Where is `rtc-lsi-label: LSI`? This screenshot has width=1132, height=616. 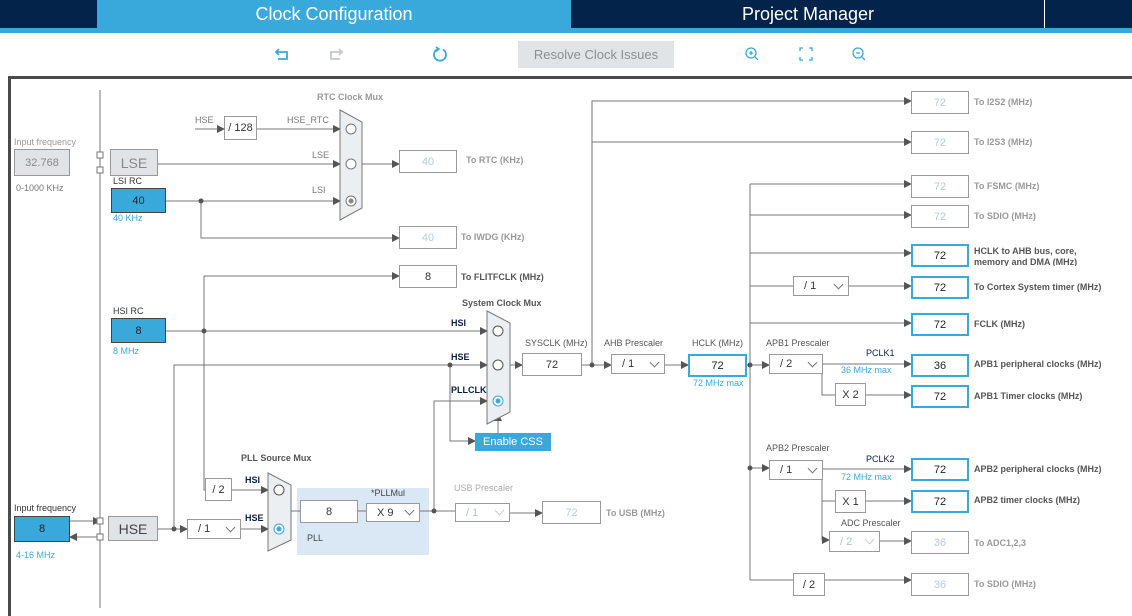 rtc-lsi-label: LSI is located at coordinates (319, 190).